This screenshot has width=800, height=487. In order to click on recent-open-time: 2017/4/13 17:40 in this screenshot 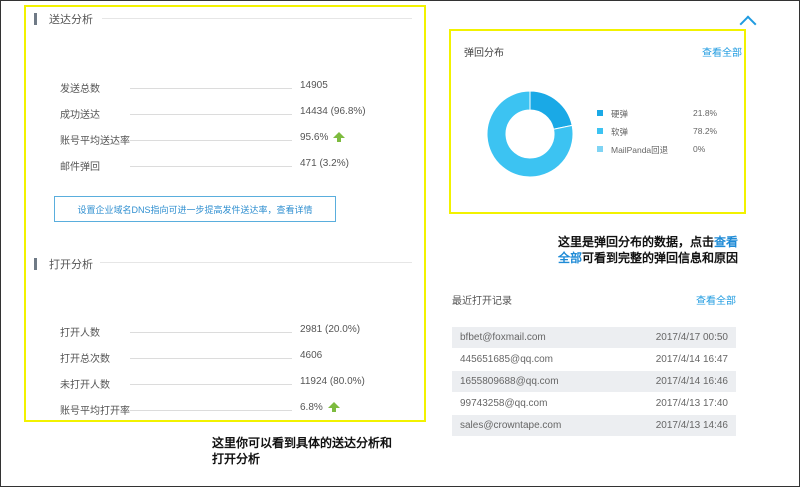, I will do `click(691, 403)`.